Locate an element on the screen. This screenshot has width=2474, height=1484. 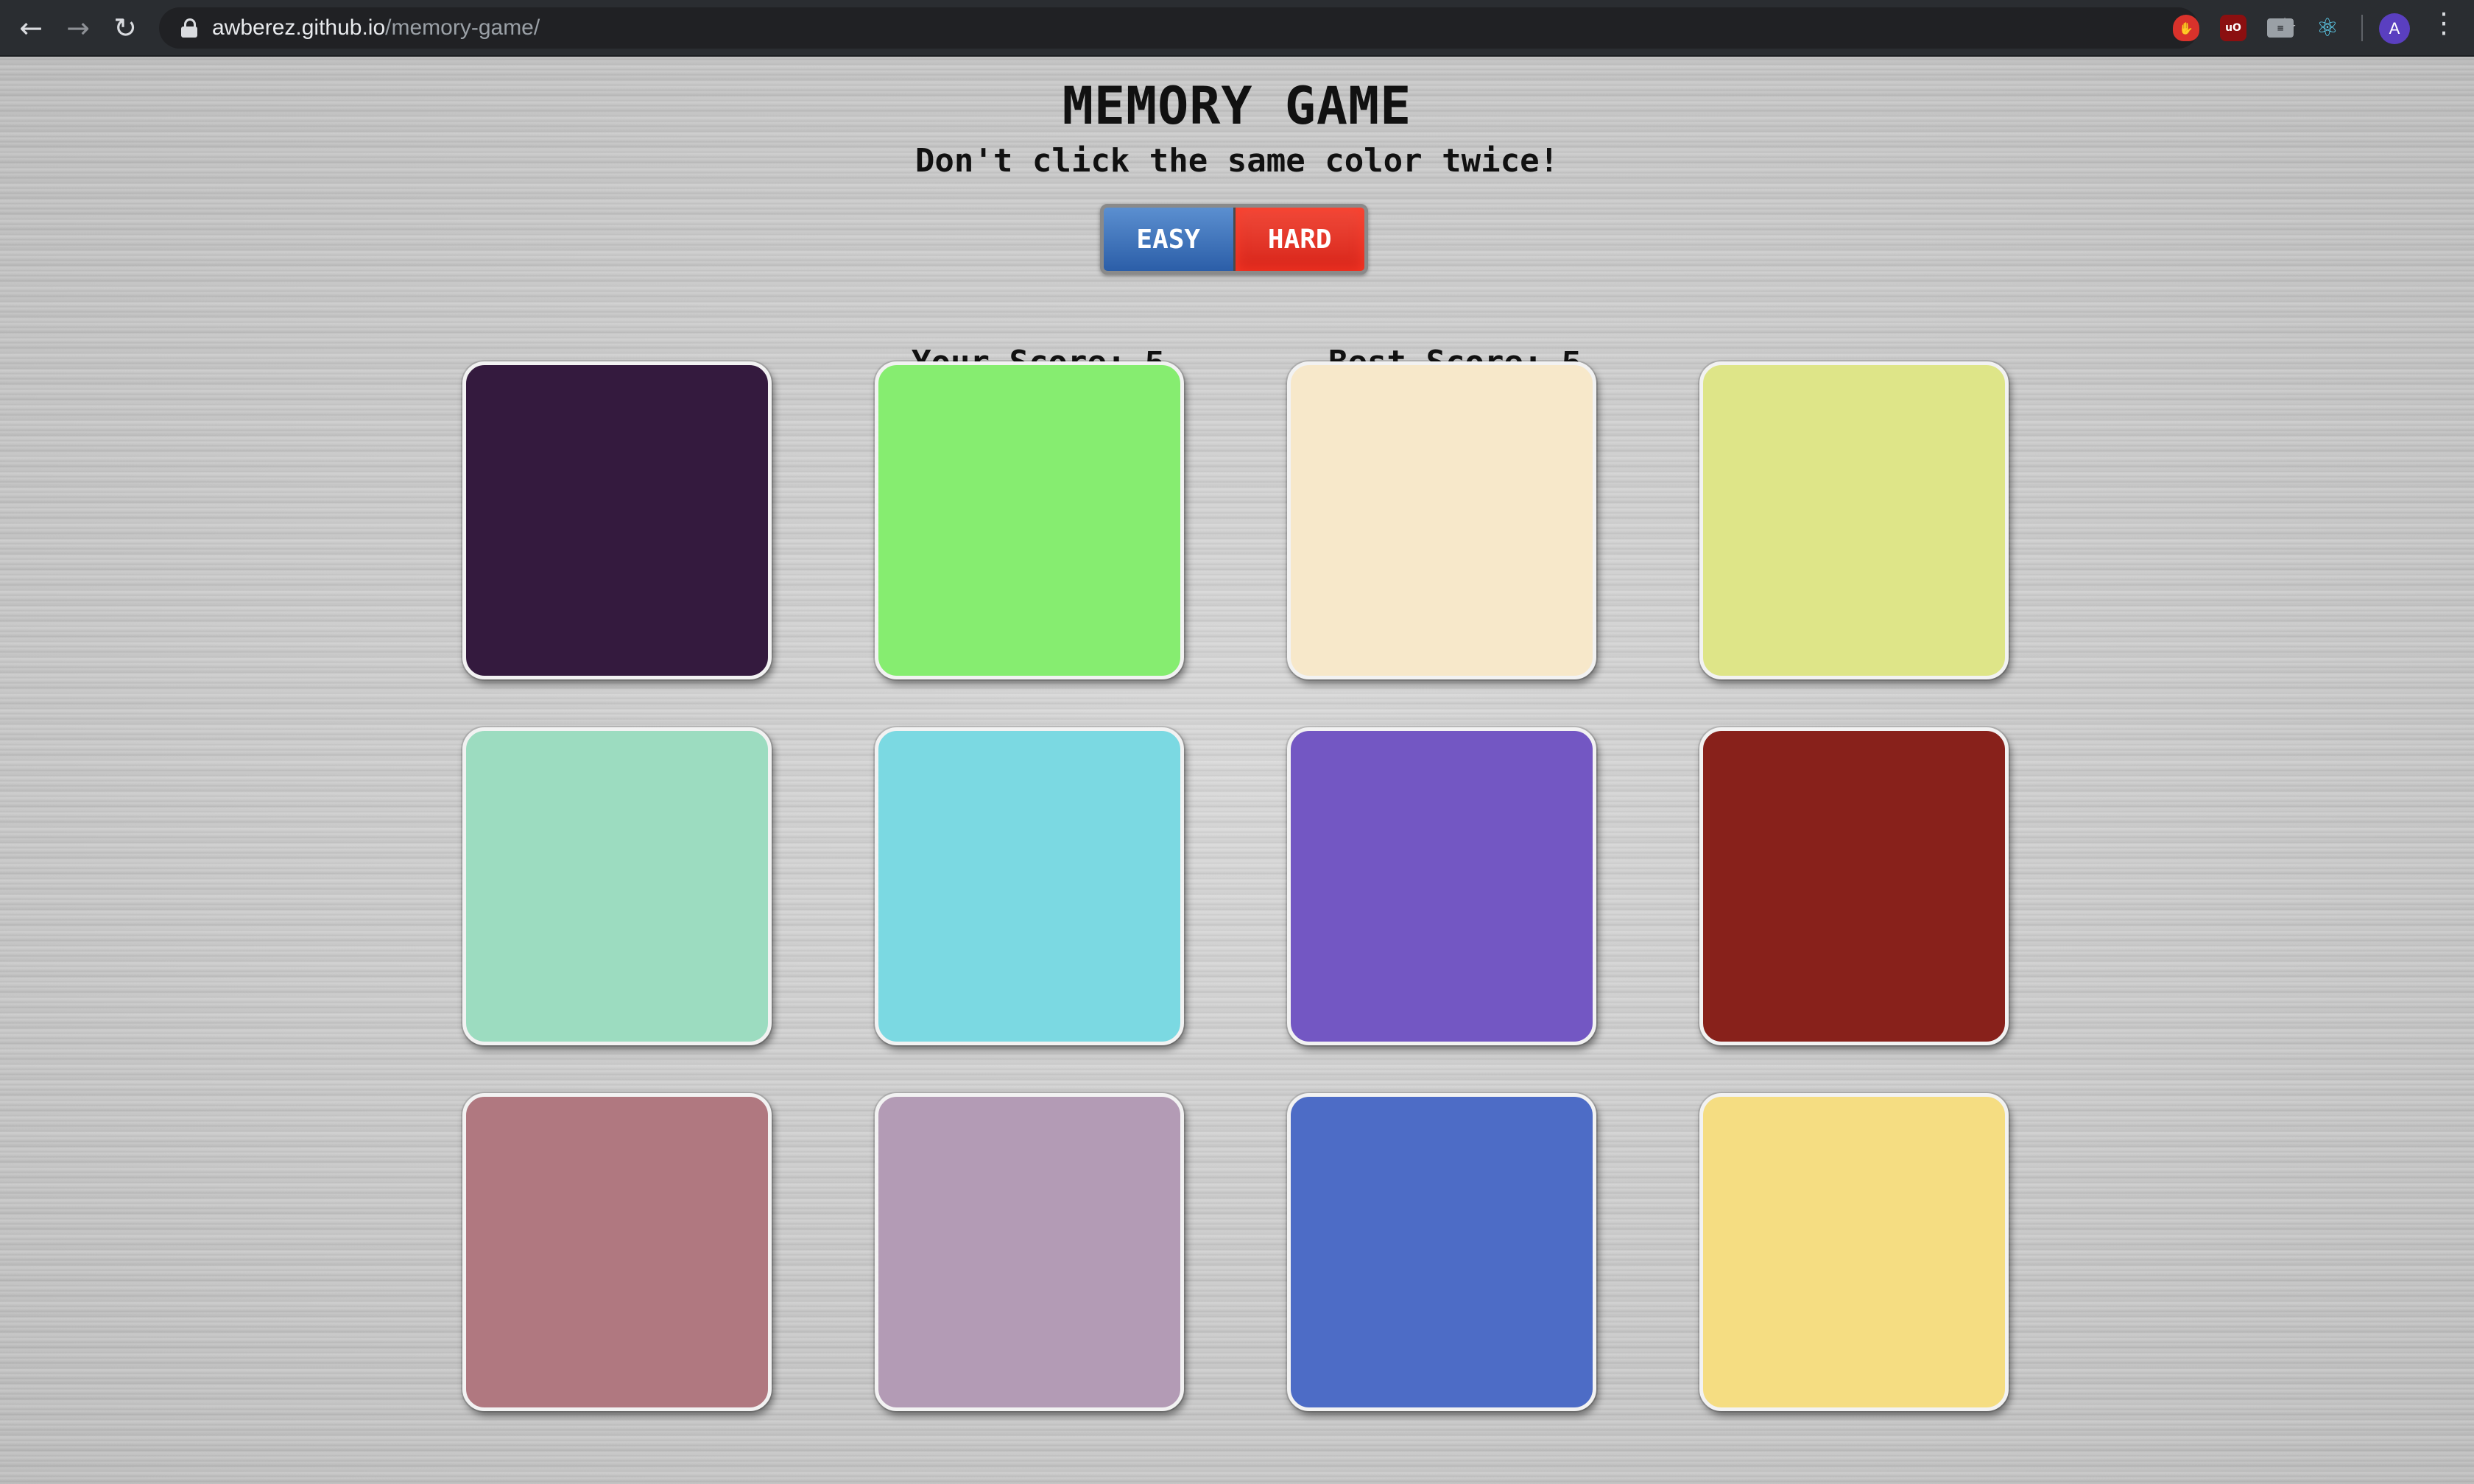
reload-icon: ↻ is located at coordinates (125, 28).